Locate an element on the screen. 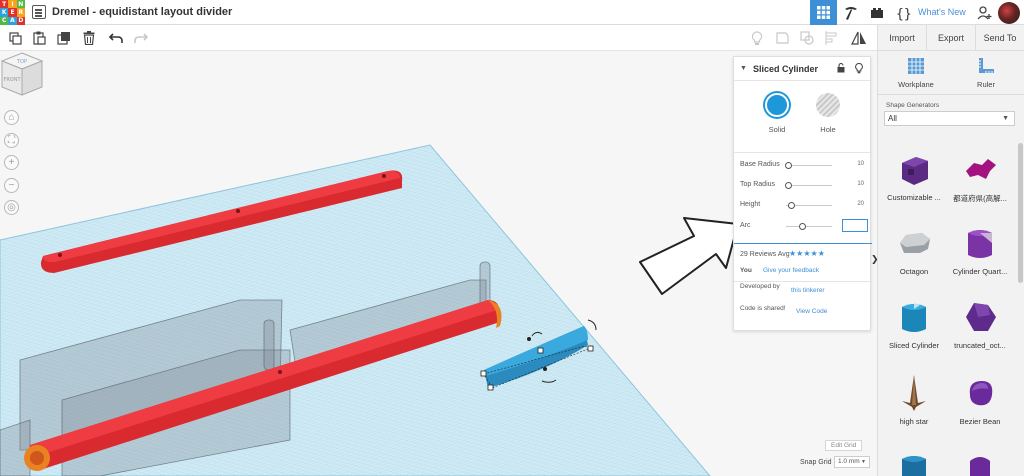  shape-high-star: high star is located at coordinates (914, 399).